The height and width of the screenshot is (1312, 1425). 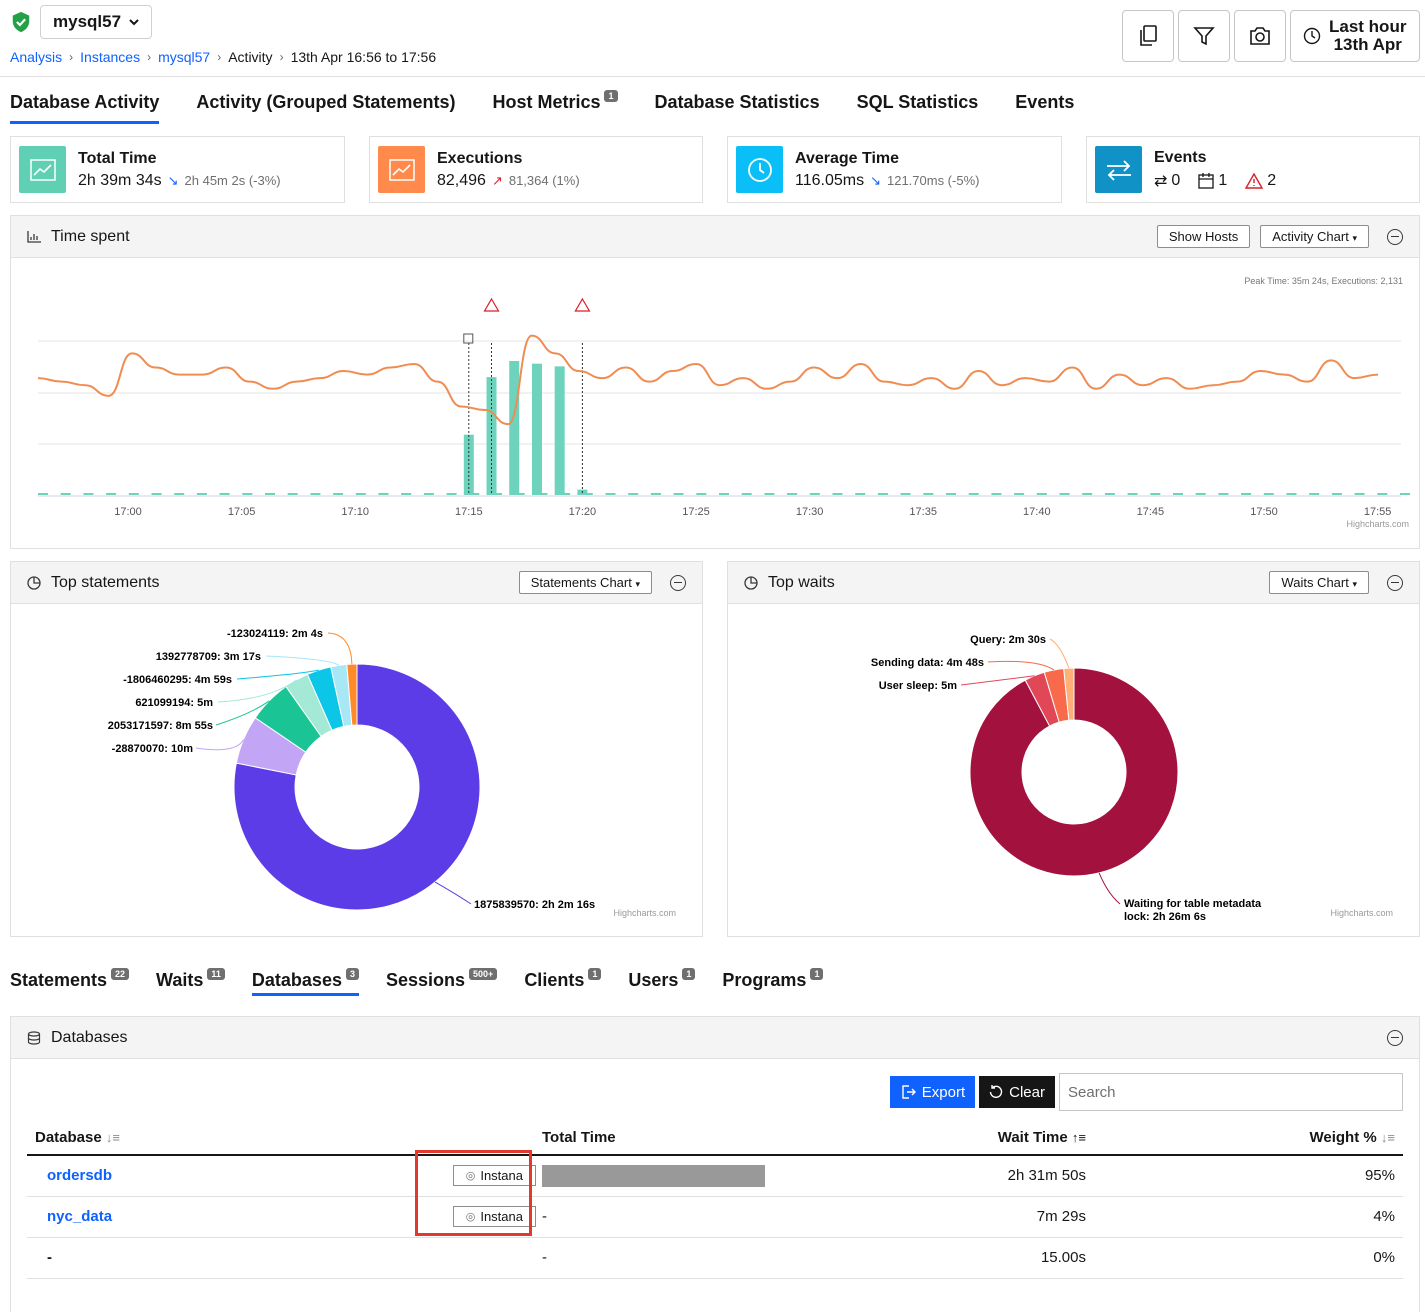 I want to click on slice-label: 1875839570: 2h 2m 16s, so click(x=534, y=905).